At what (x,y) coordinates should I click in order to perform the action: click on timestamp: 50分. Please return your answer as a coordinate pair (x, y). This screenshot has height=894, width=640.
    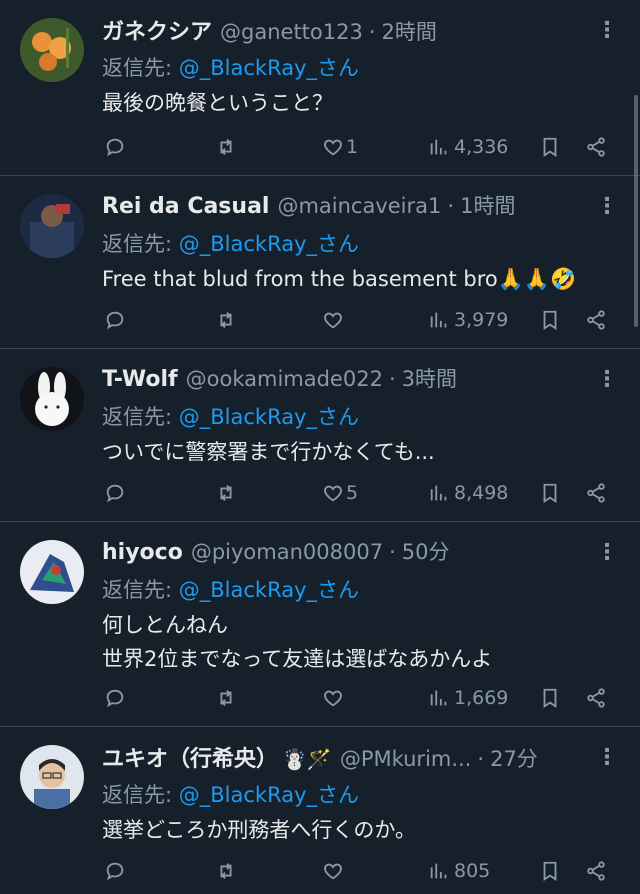
    Looking at the image, I should click on (426, 551).